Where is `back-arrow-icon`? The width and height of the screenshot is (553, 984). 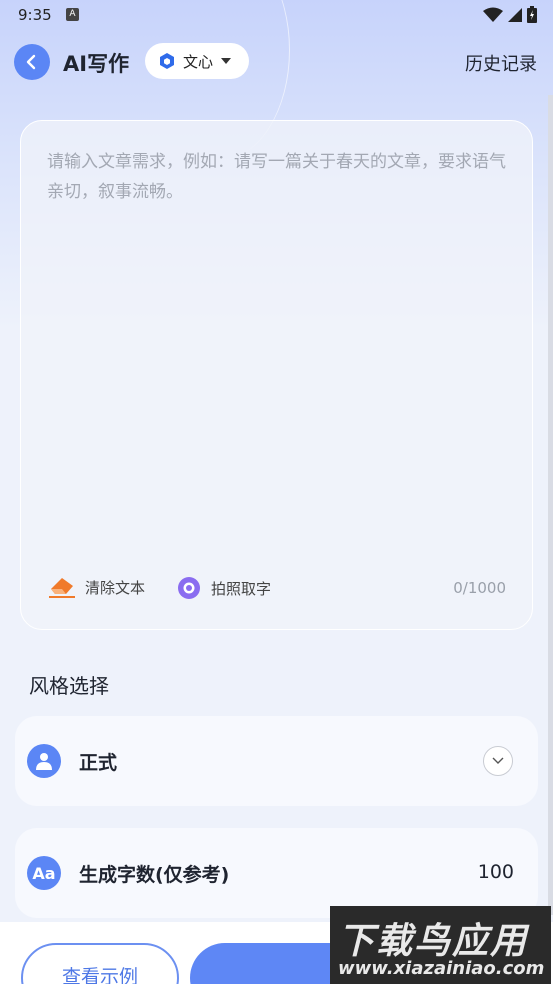 back-arrow-icon is located at coordinates (31, 62).